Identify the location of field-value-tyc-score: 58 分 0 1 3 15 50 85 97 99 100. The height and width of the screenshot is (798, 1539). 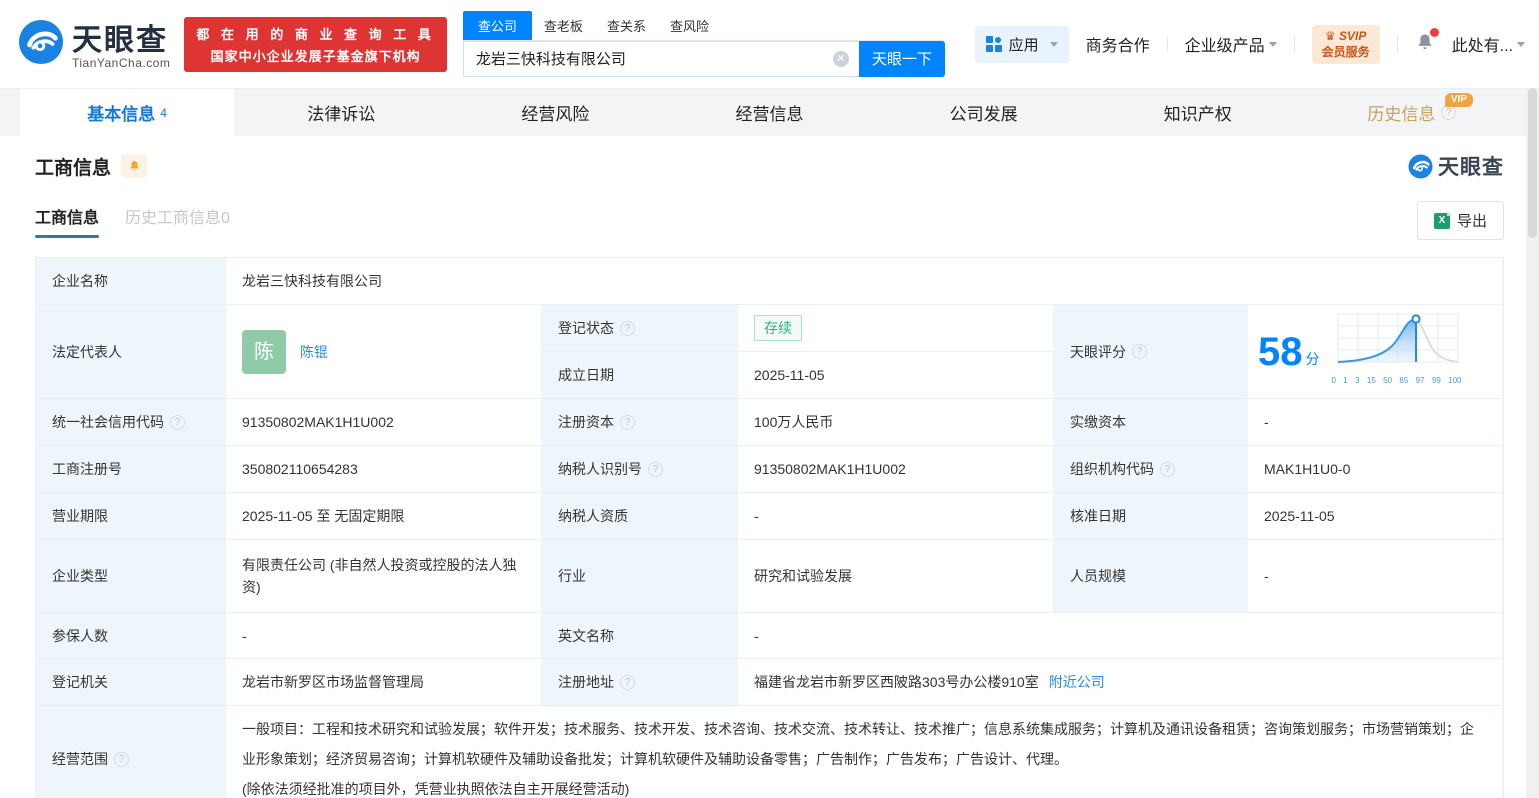
(1375, 352).